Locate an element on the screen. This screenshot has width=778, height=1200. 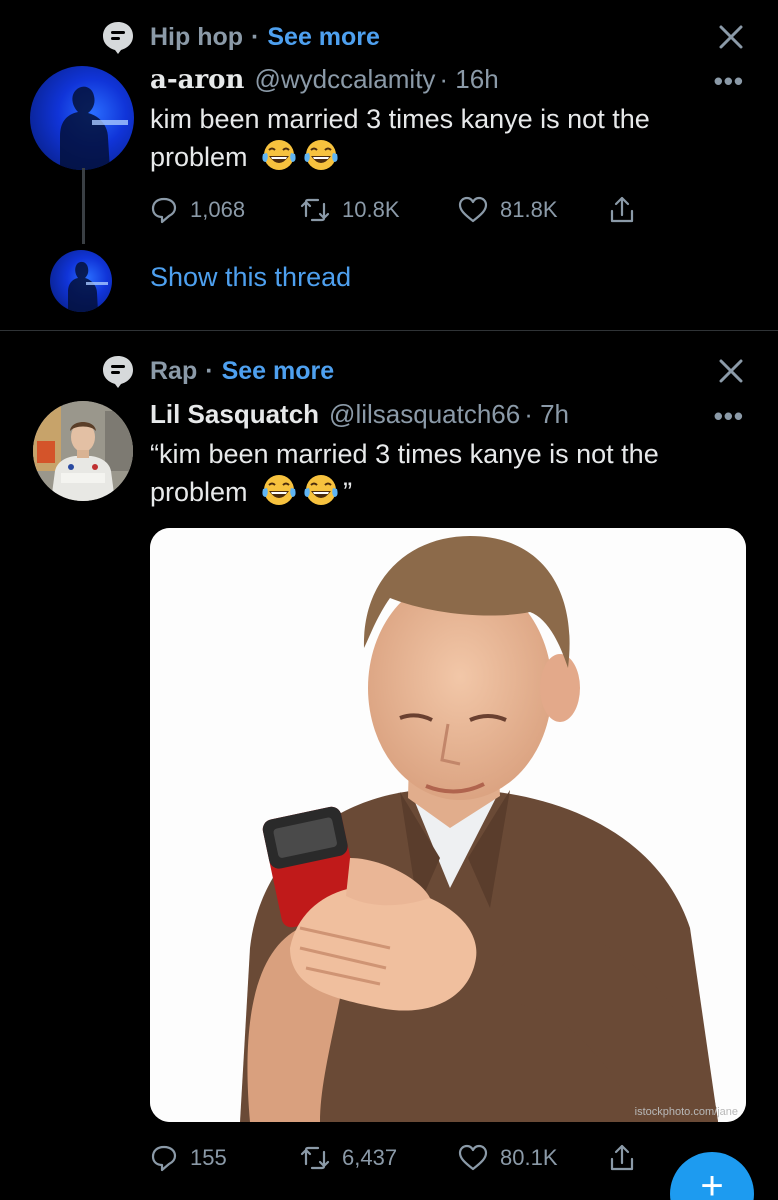
like-button: 81.8K is located at coordinates (533, 210).